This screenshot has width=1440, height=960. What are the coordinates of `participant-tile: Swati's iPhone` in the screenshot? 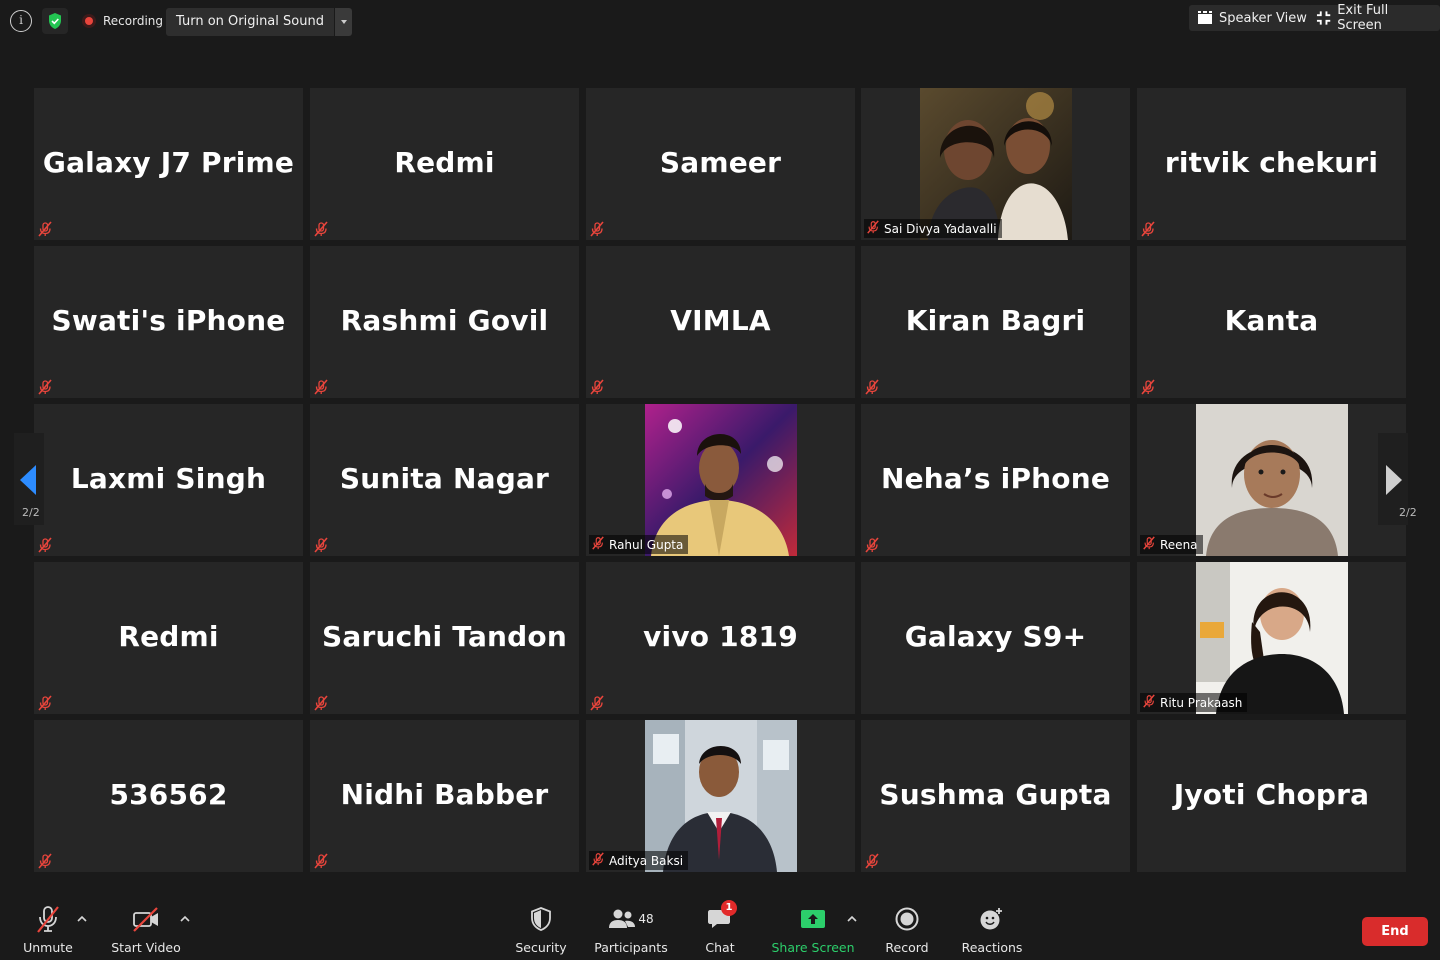 It's located at (168, 322).